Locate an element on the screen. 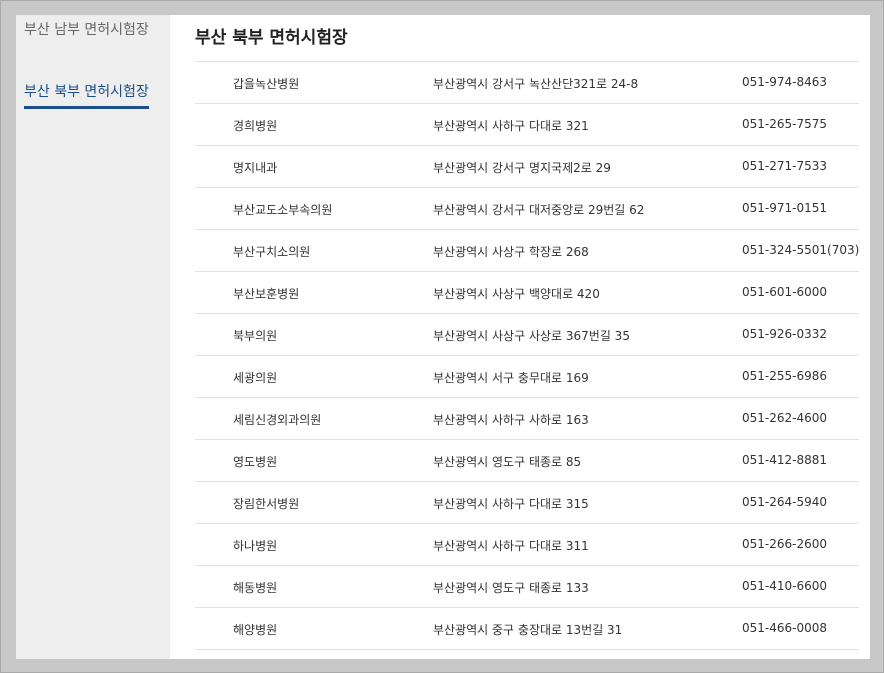  hospital-phone: 051-410-6600 is located at coordinates (785, 586).